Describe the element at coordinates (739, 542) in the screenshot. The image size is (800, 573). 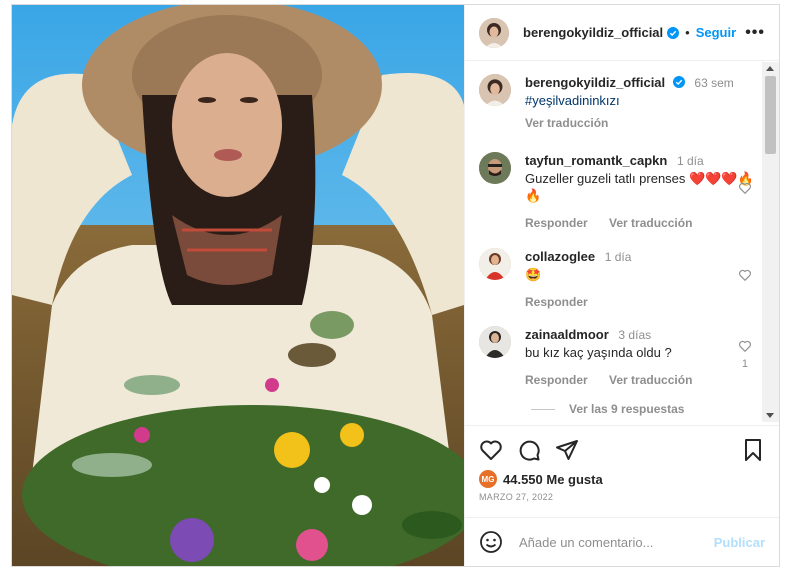
I see `publish-button: Publicar` at that location.